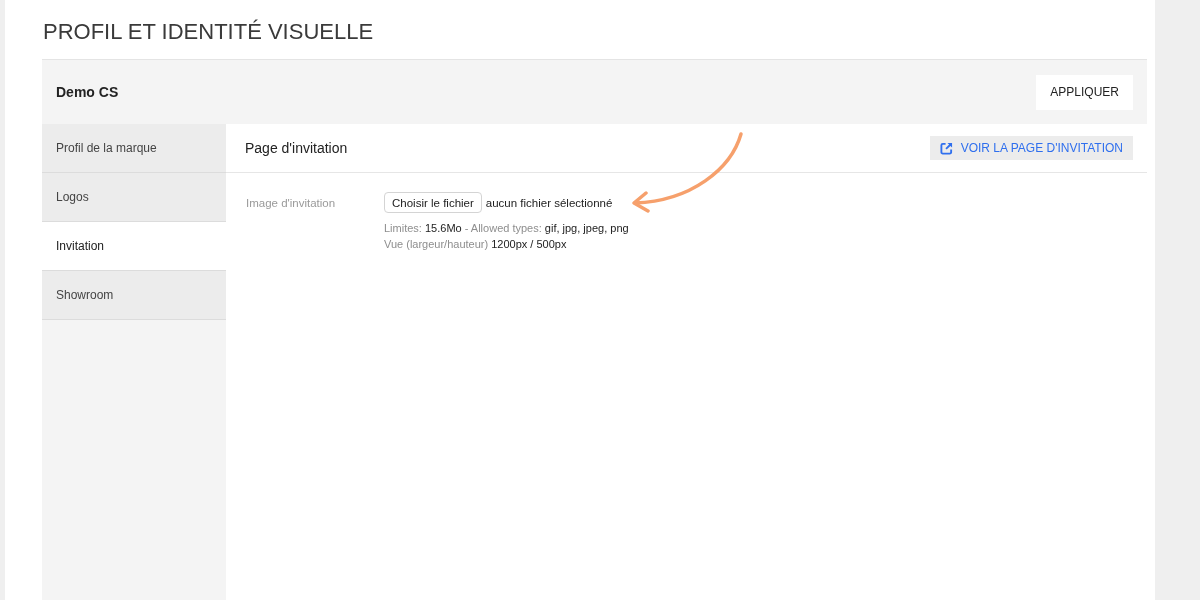 This screenshot has width=1200, height=600. Describe the element at coordinates (134, 246) in the screenshot. I see `sidebar-item: Invitation` at that location.